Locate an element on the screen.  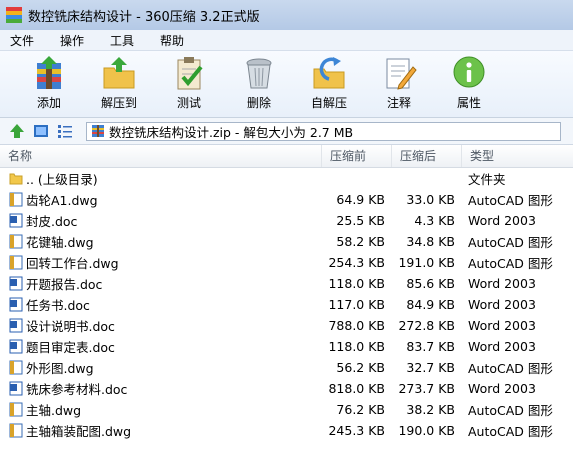
add-button: 添加 is located at coordinates (49, 82).